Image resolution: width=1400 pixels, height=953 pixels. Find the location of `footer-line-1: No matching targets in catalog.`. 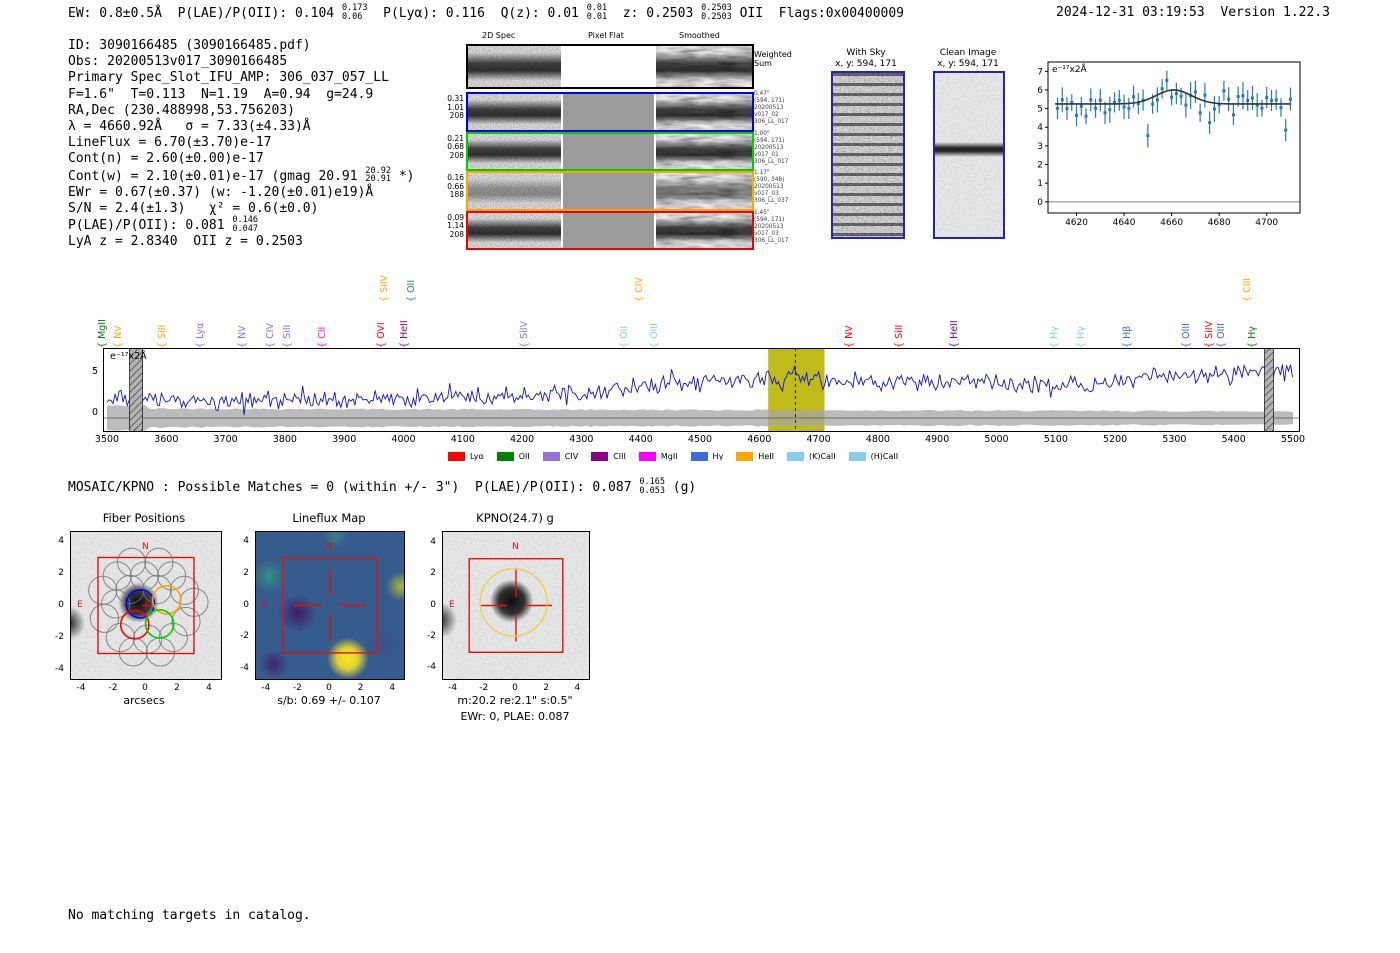

footer-line-1: No matching targets in catalog. is located at coordinates (189, 915).